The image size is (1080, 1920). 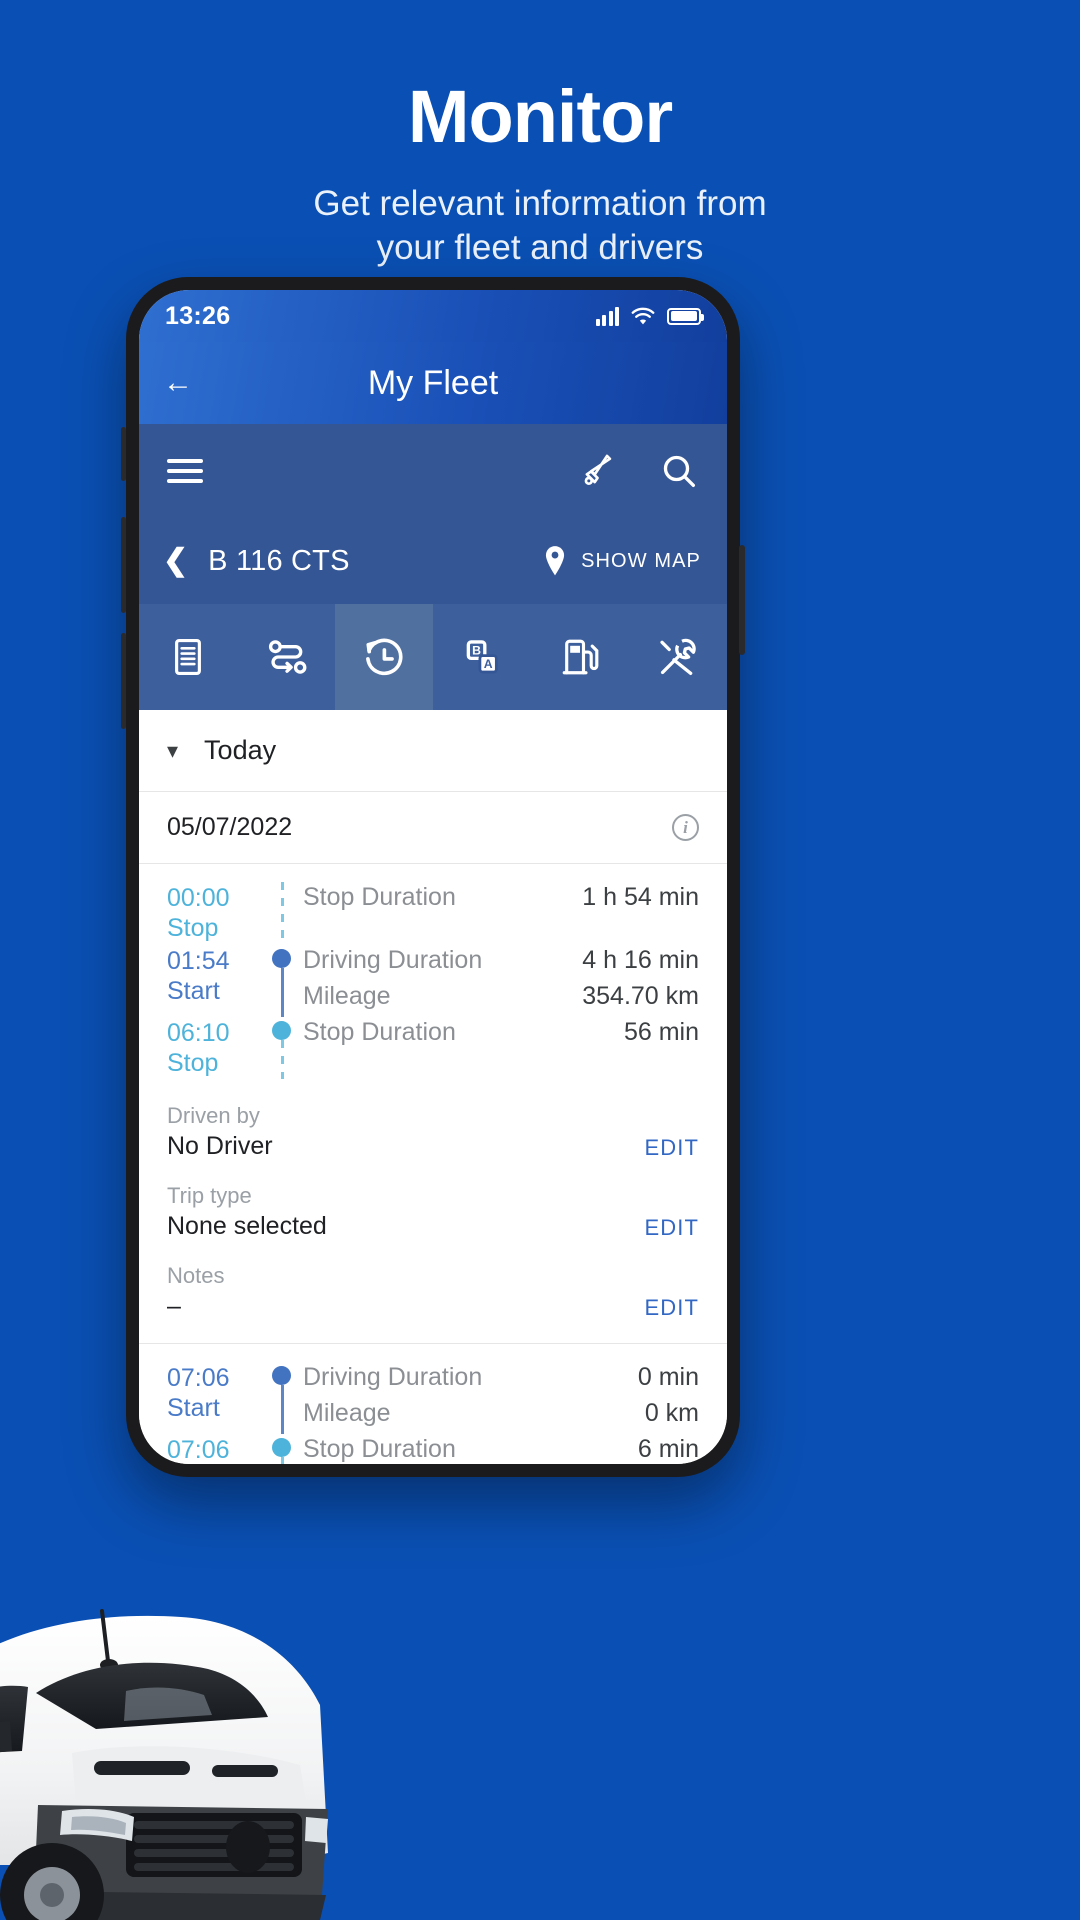 I want to click on meta-value: No Driver, so click(x=220, y=1145).